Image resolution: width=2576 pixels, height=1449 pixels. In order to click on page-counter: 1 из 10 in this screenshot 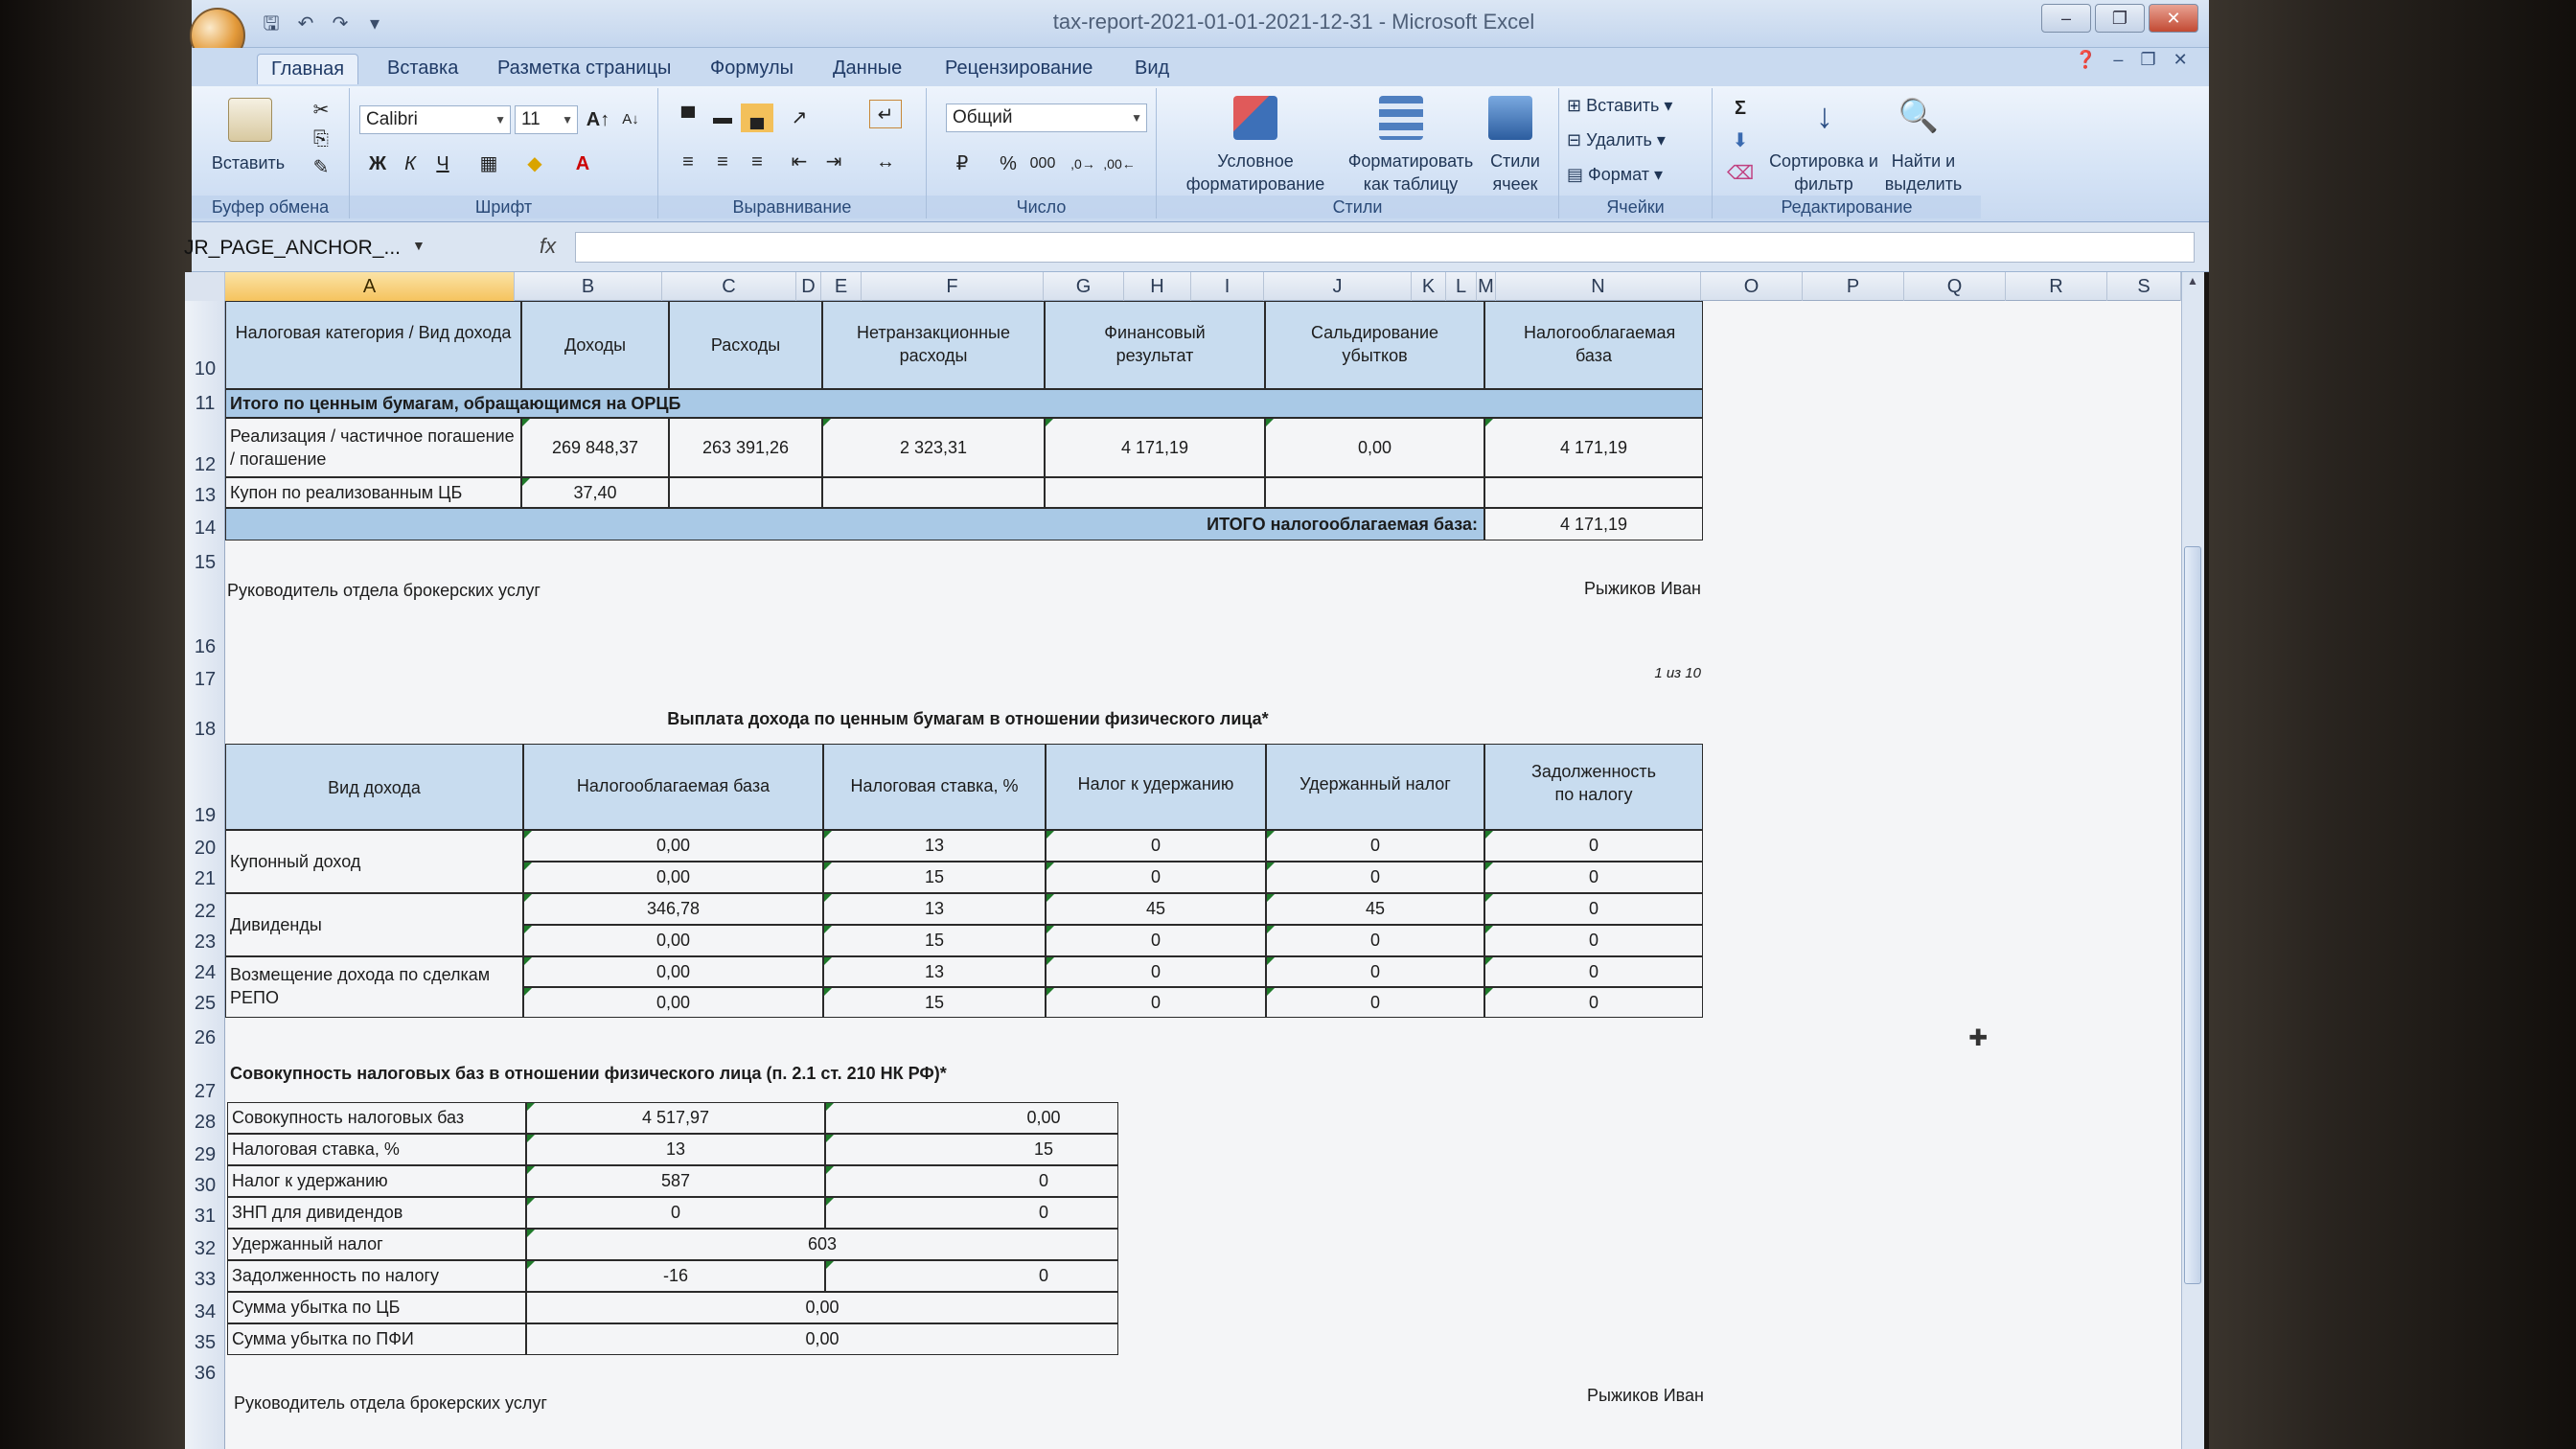, I will do `click(1641, 676)`.